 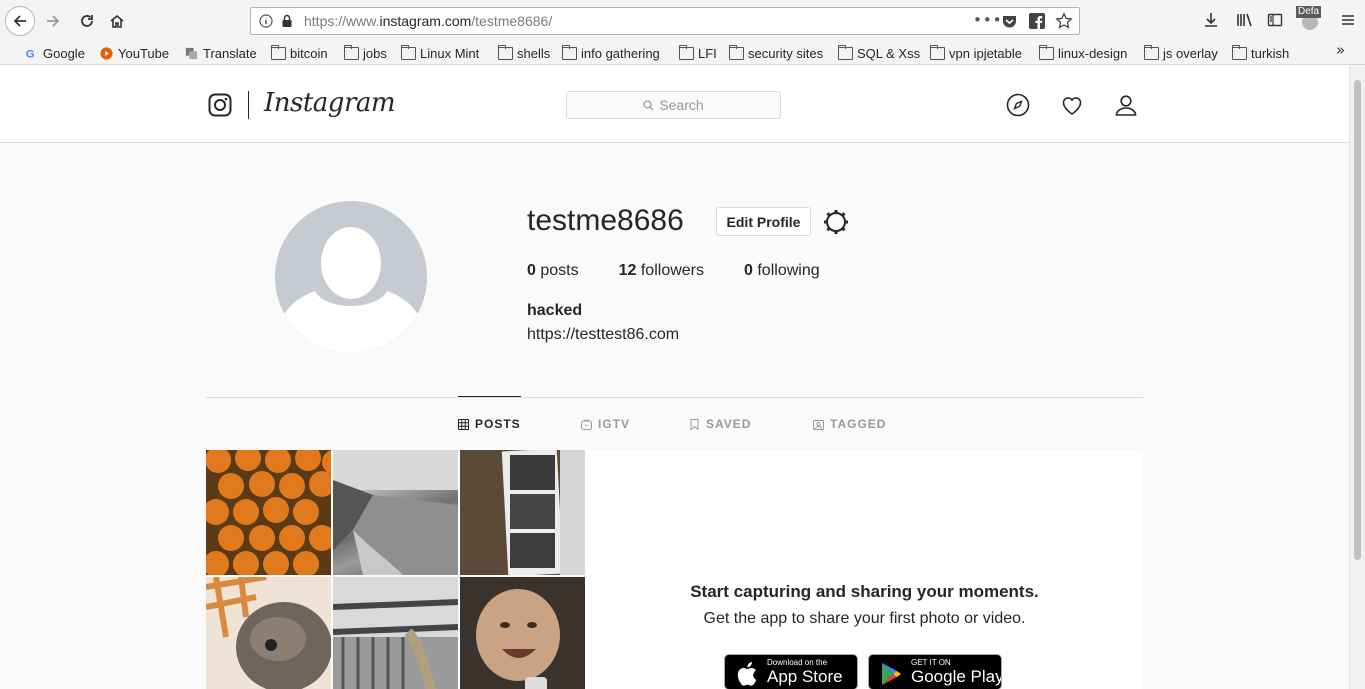 What do you see at coordinates (30, 54) in the screenshot?
I see `svg-text: G` at bounding box center [30, 54].